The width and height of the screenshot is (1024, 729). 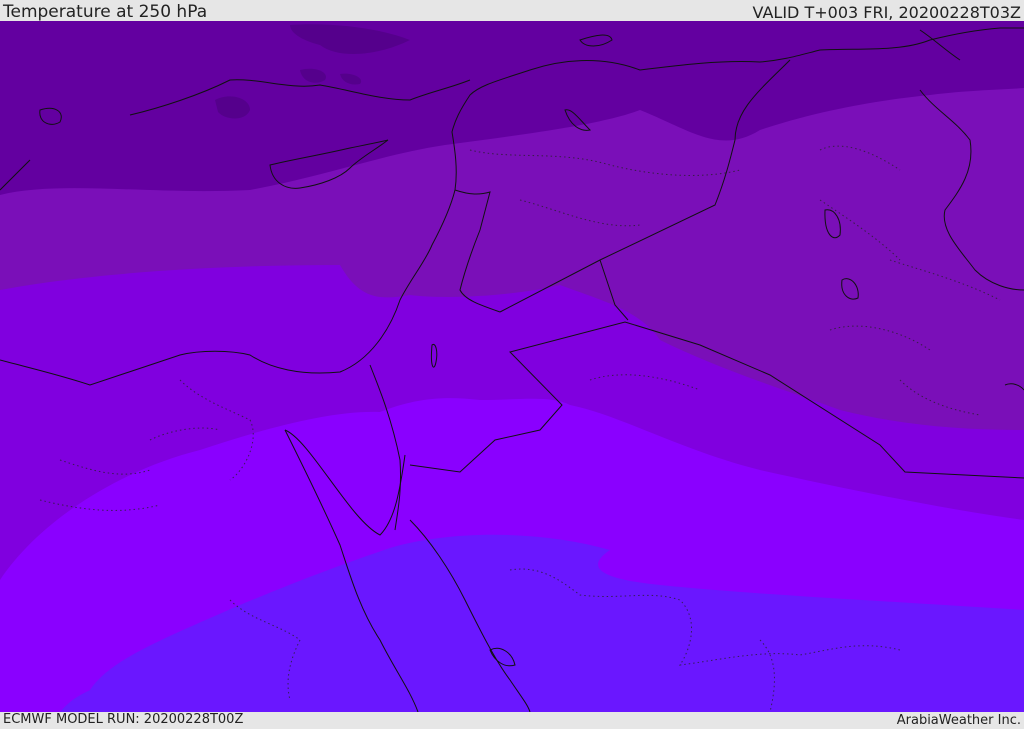 What do you see at coordinates (105, 12) in the screenshot?
I see `map-title: Temperature at 250 hPa` at bounding box center [105, 12].